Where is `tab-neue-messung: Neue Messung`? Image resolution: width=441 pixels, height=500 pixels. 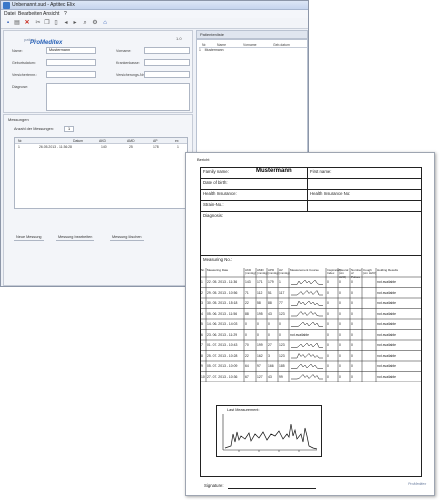
tab-neue-messung: Neue Messung is located at coordinates (29, 237).